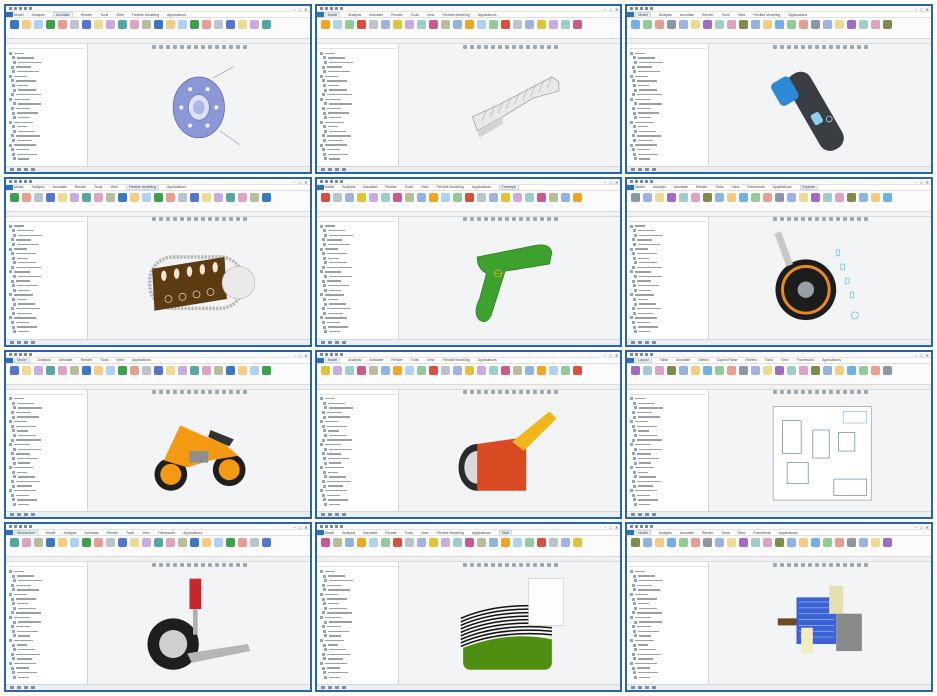 This screenshot has width=937, height=696. What do you see at coordinates (742, 15) in the screenshot?
I see `tab-view: View` at bounding box center [742, 15].